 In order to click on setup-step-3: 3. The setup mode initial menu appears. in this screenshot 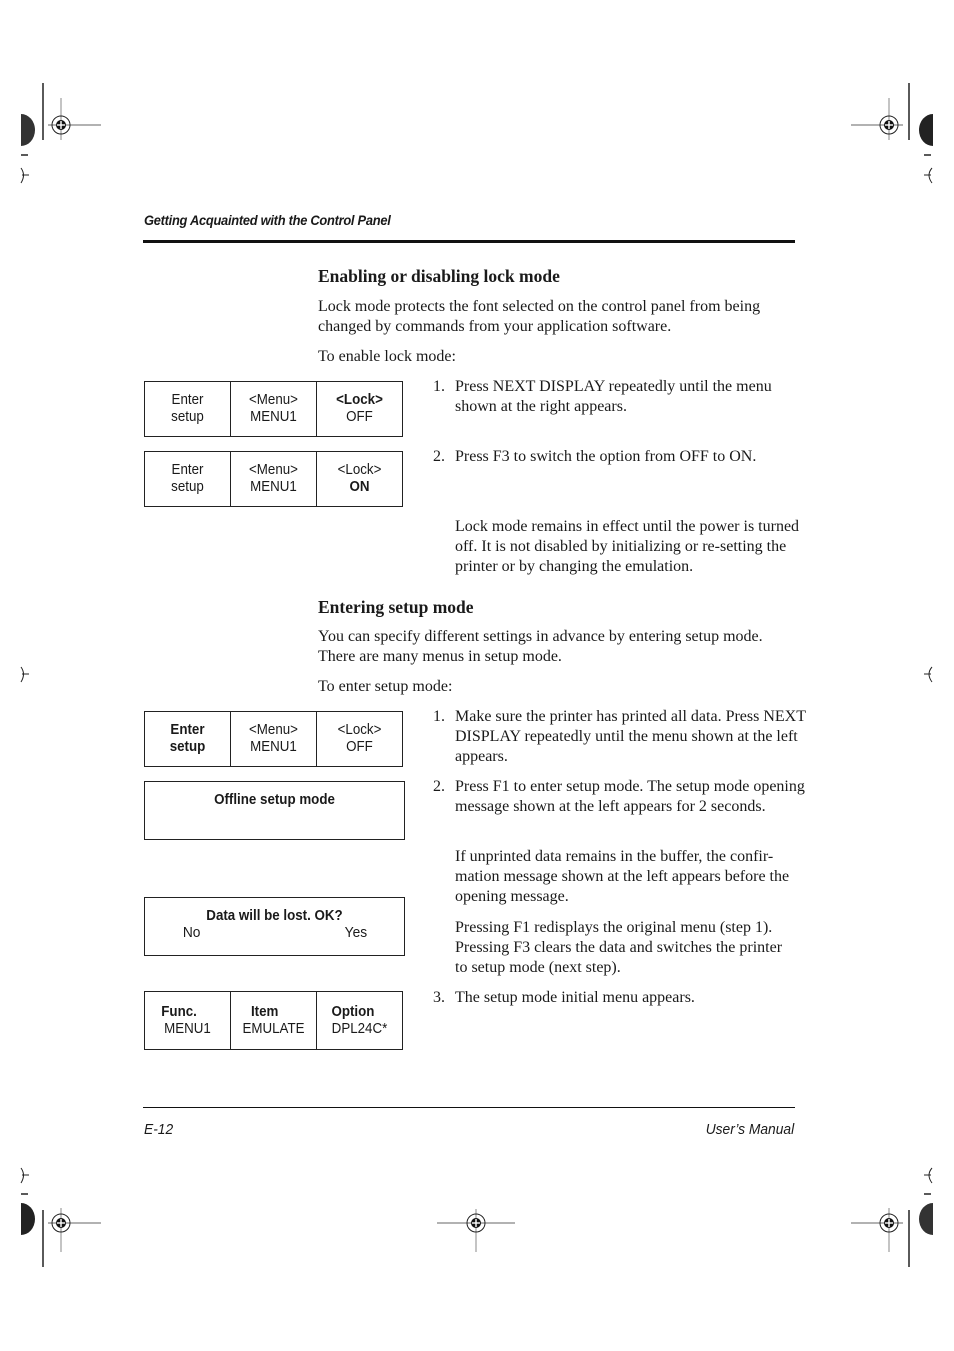, I will do `click(564, 997)`.